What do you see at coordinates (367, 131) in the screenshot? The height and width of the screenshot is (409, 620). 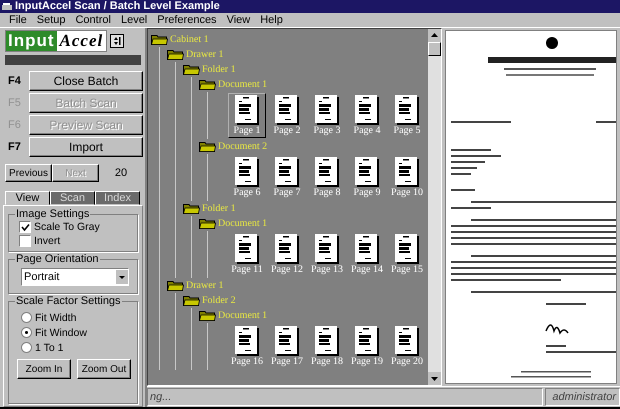 I see `page-label: Page 4` at bounding box center [367, 131].